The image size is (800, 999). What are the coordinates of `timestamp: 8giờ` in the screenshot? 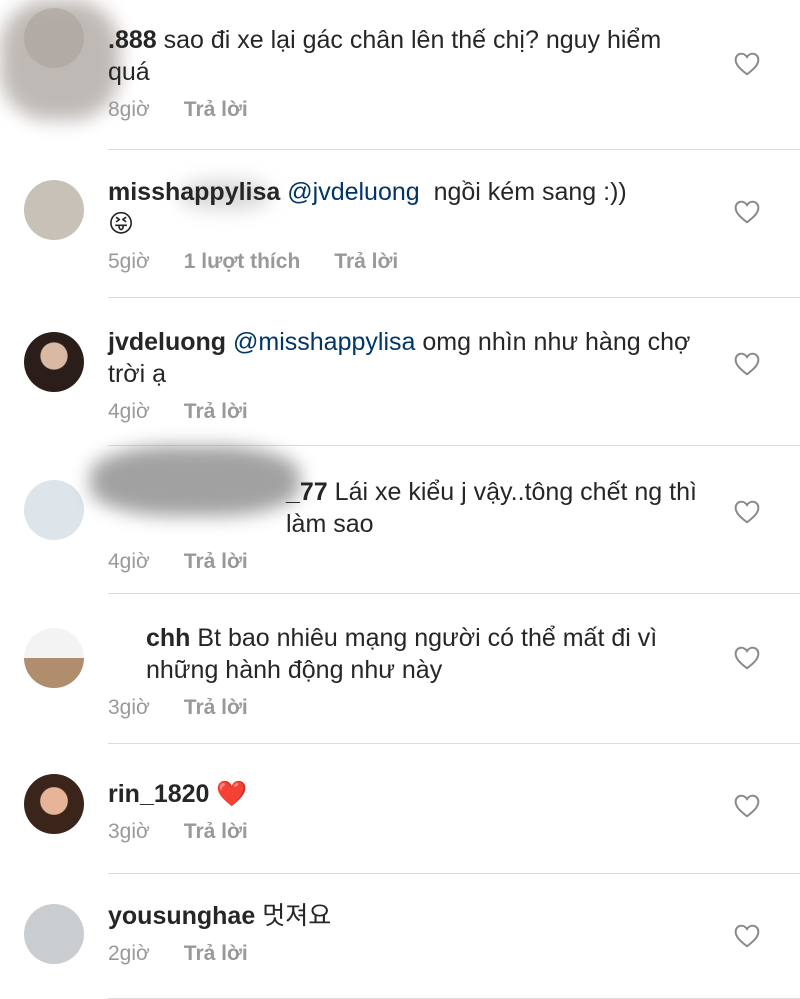 It's located at (129, 109).